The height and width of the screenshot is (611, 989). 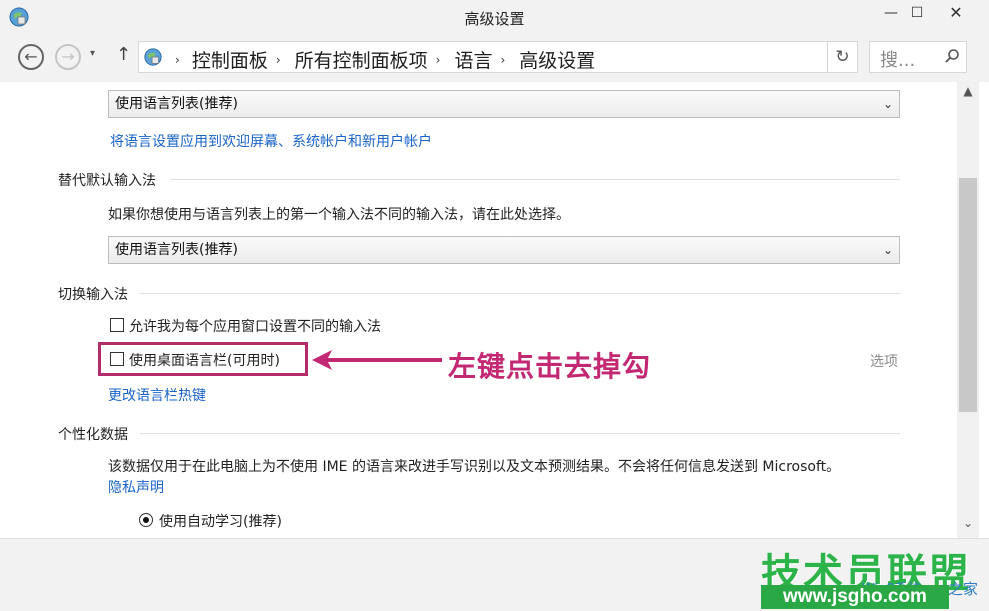 What do you see at coordinates (146, 520) in the screenshot?
I see `auto-learning-radio` at bounding box center [146, 520].